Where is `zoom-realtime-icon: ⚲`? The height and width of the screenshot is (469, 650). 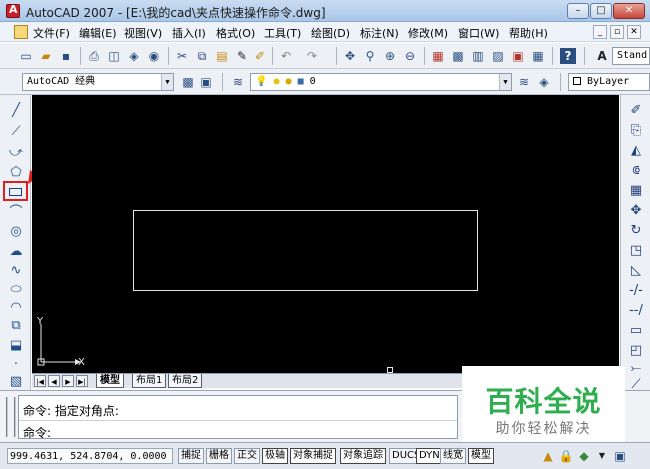
zoom-realtime-icon: ⚲ is located at coordinates (370, 56).